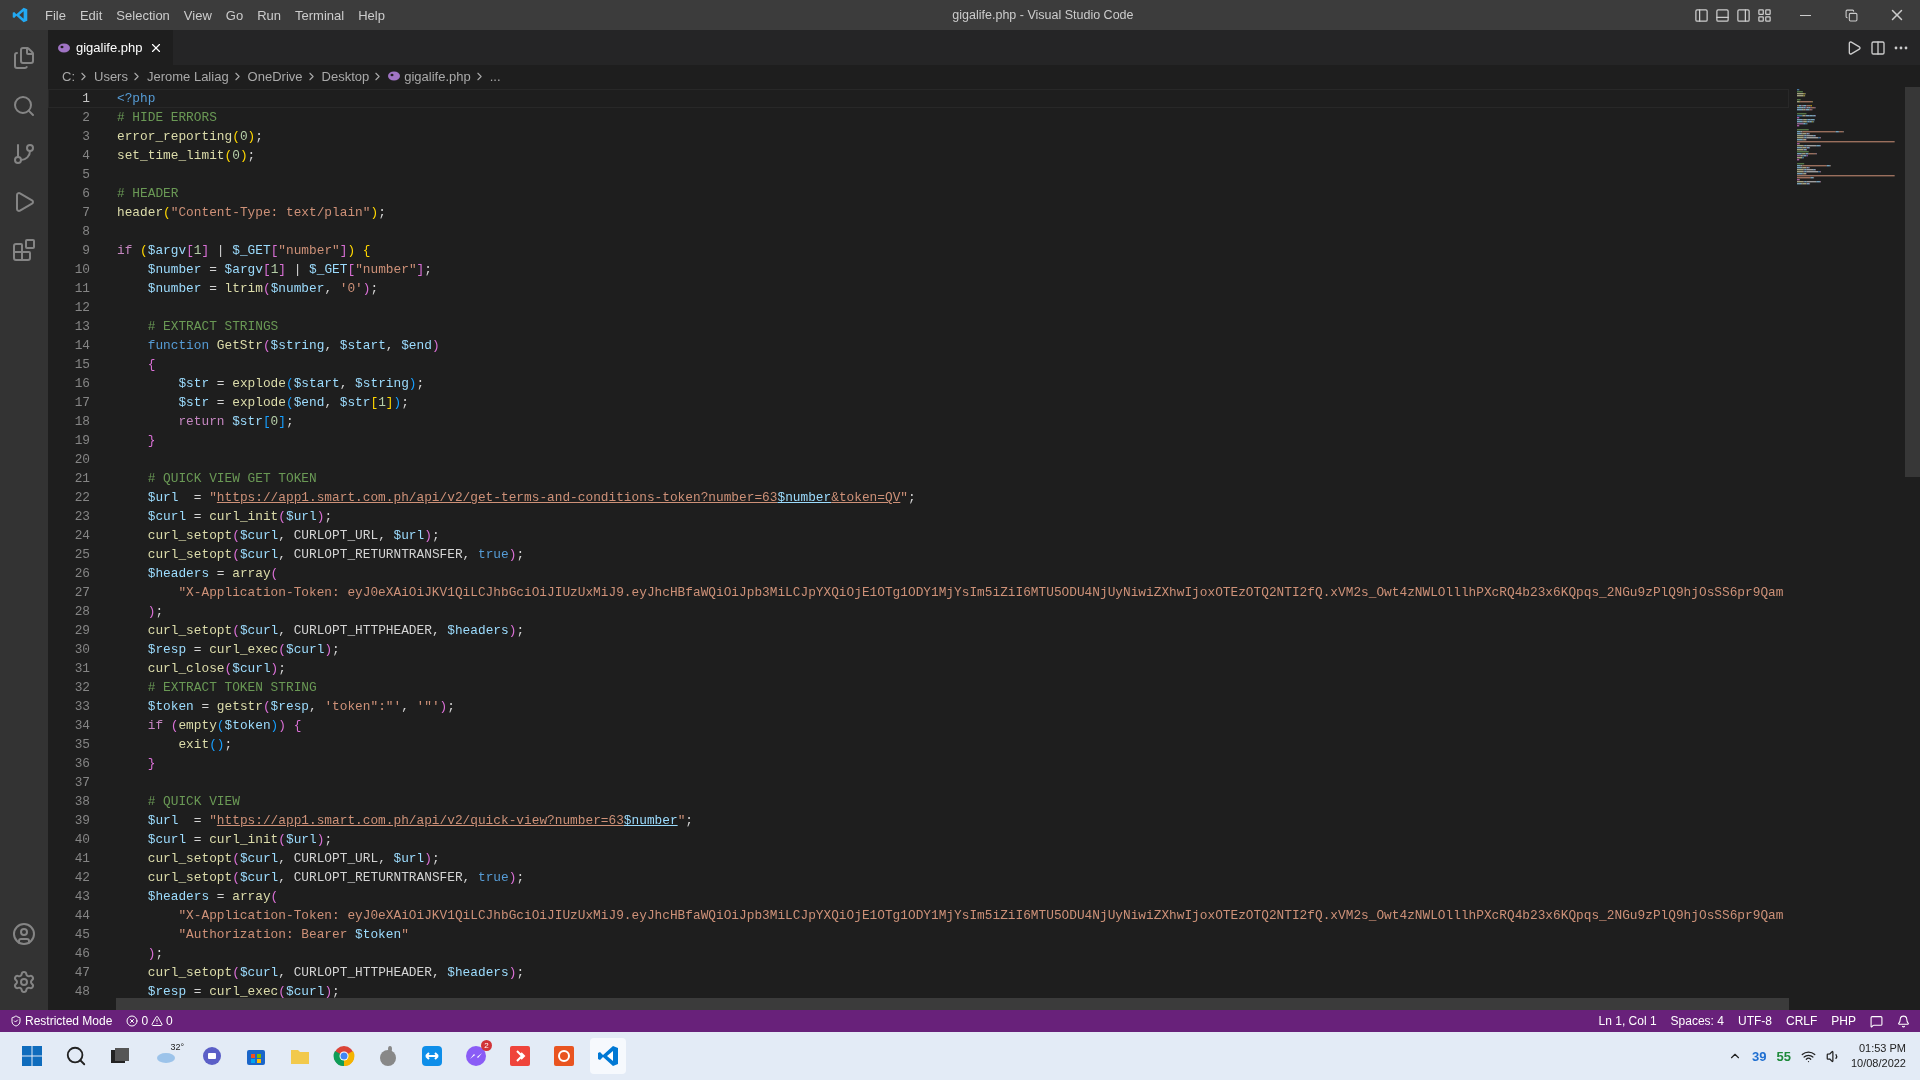 The height and width of the screenshot is (1080, 1920). Describe the element at coordinates (81, 497) in the screenshot. I see `line-number: 22` at that location.